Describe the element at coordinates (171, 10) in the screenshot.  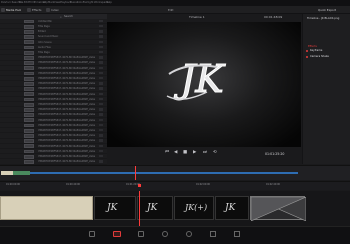
I see `page-title: Edit` at that location.